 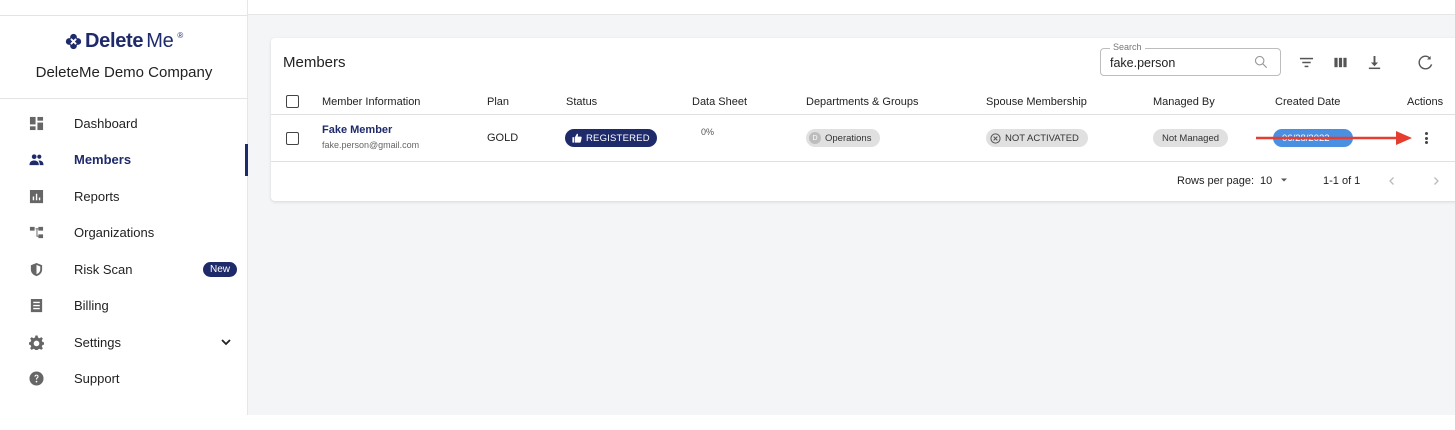 What do you see at coordinates (1042, 138) in the screenshot?
I see `spouse-status-text: NOT ACTIVATED` at bounding box center [1042, 138].